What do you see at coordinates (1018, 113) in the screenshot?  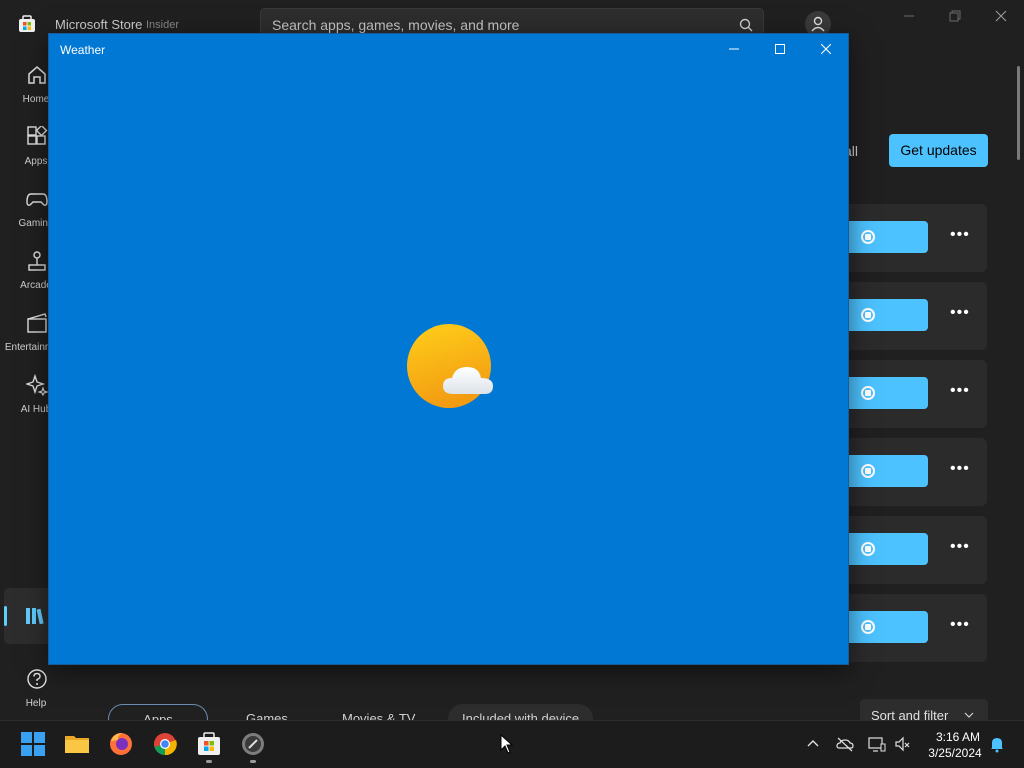 I see `store-scrollbar` at bounding box center [1018, 113].